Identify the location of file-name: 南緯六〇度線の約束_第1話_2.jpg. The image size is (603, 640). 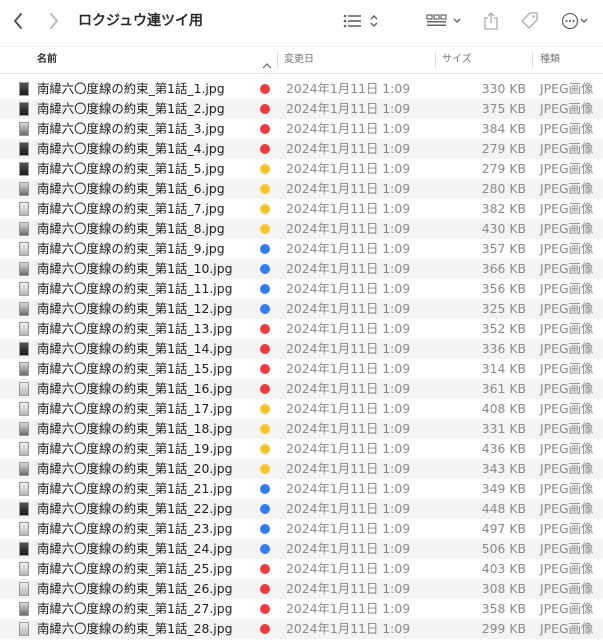
(131, 108).